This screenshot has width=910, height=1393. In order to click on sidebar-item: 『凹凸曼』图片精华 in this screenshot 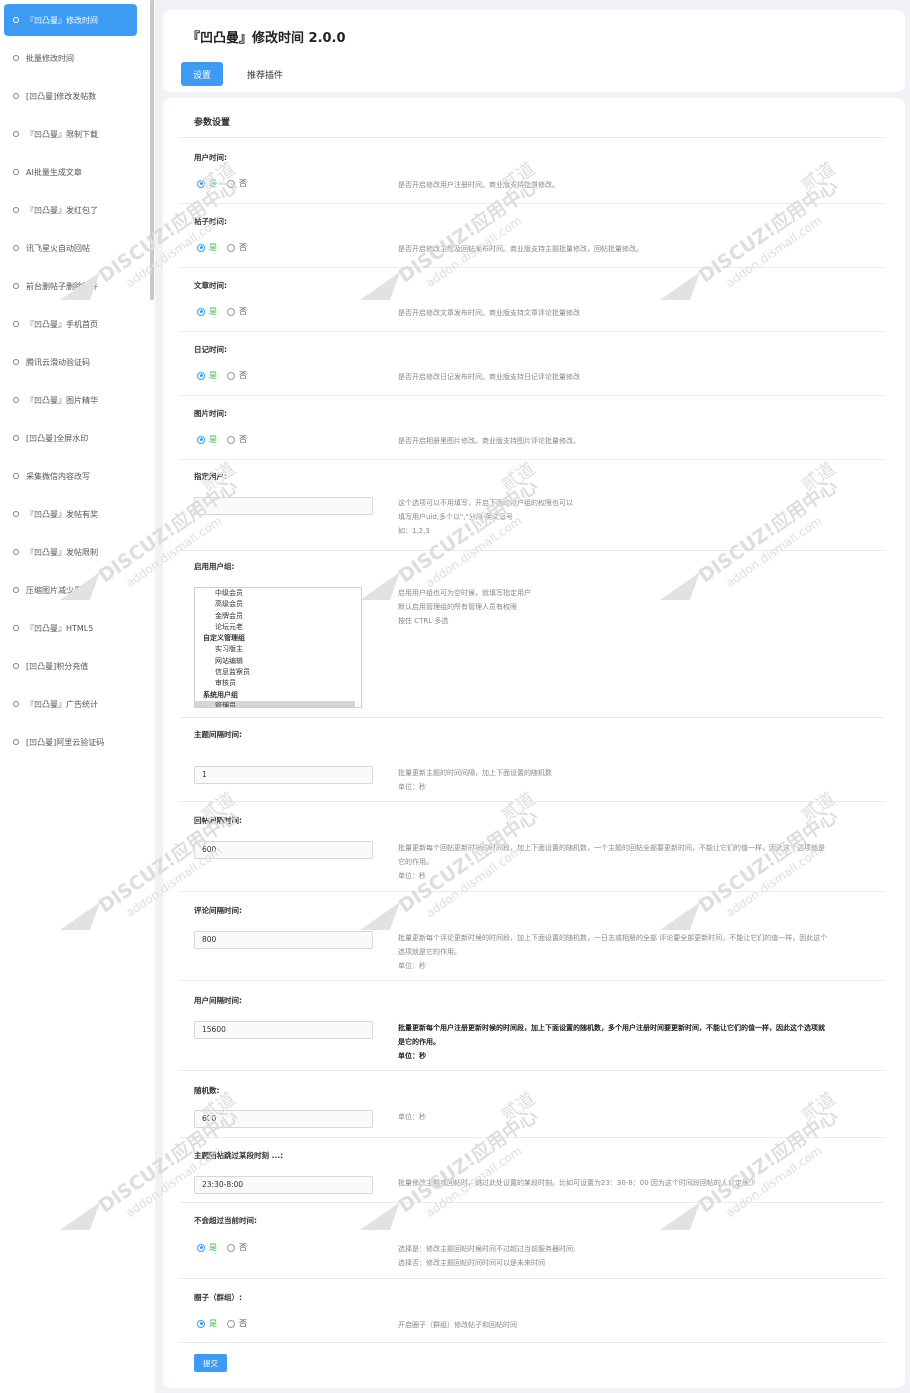, I will do `click(70, 400)`.